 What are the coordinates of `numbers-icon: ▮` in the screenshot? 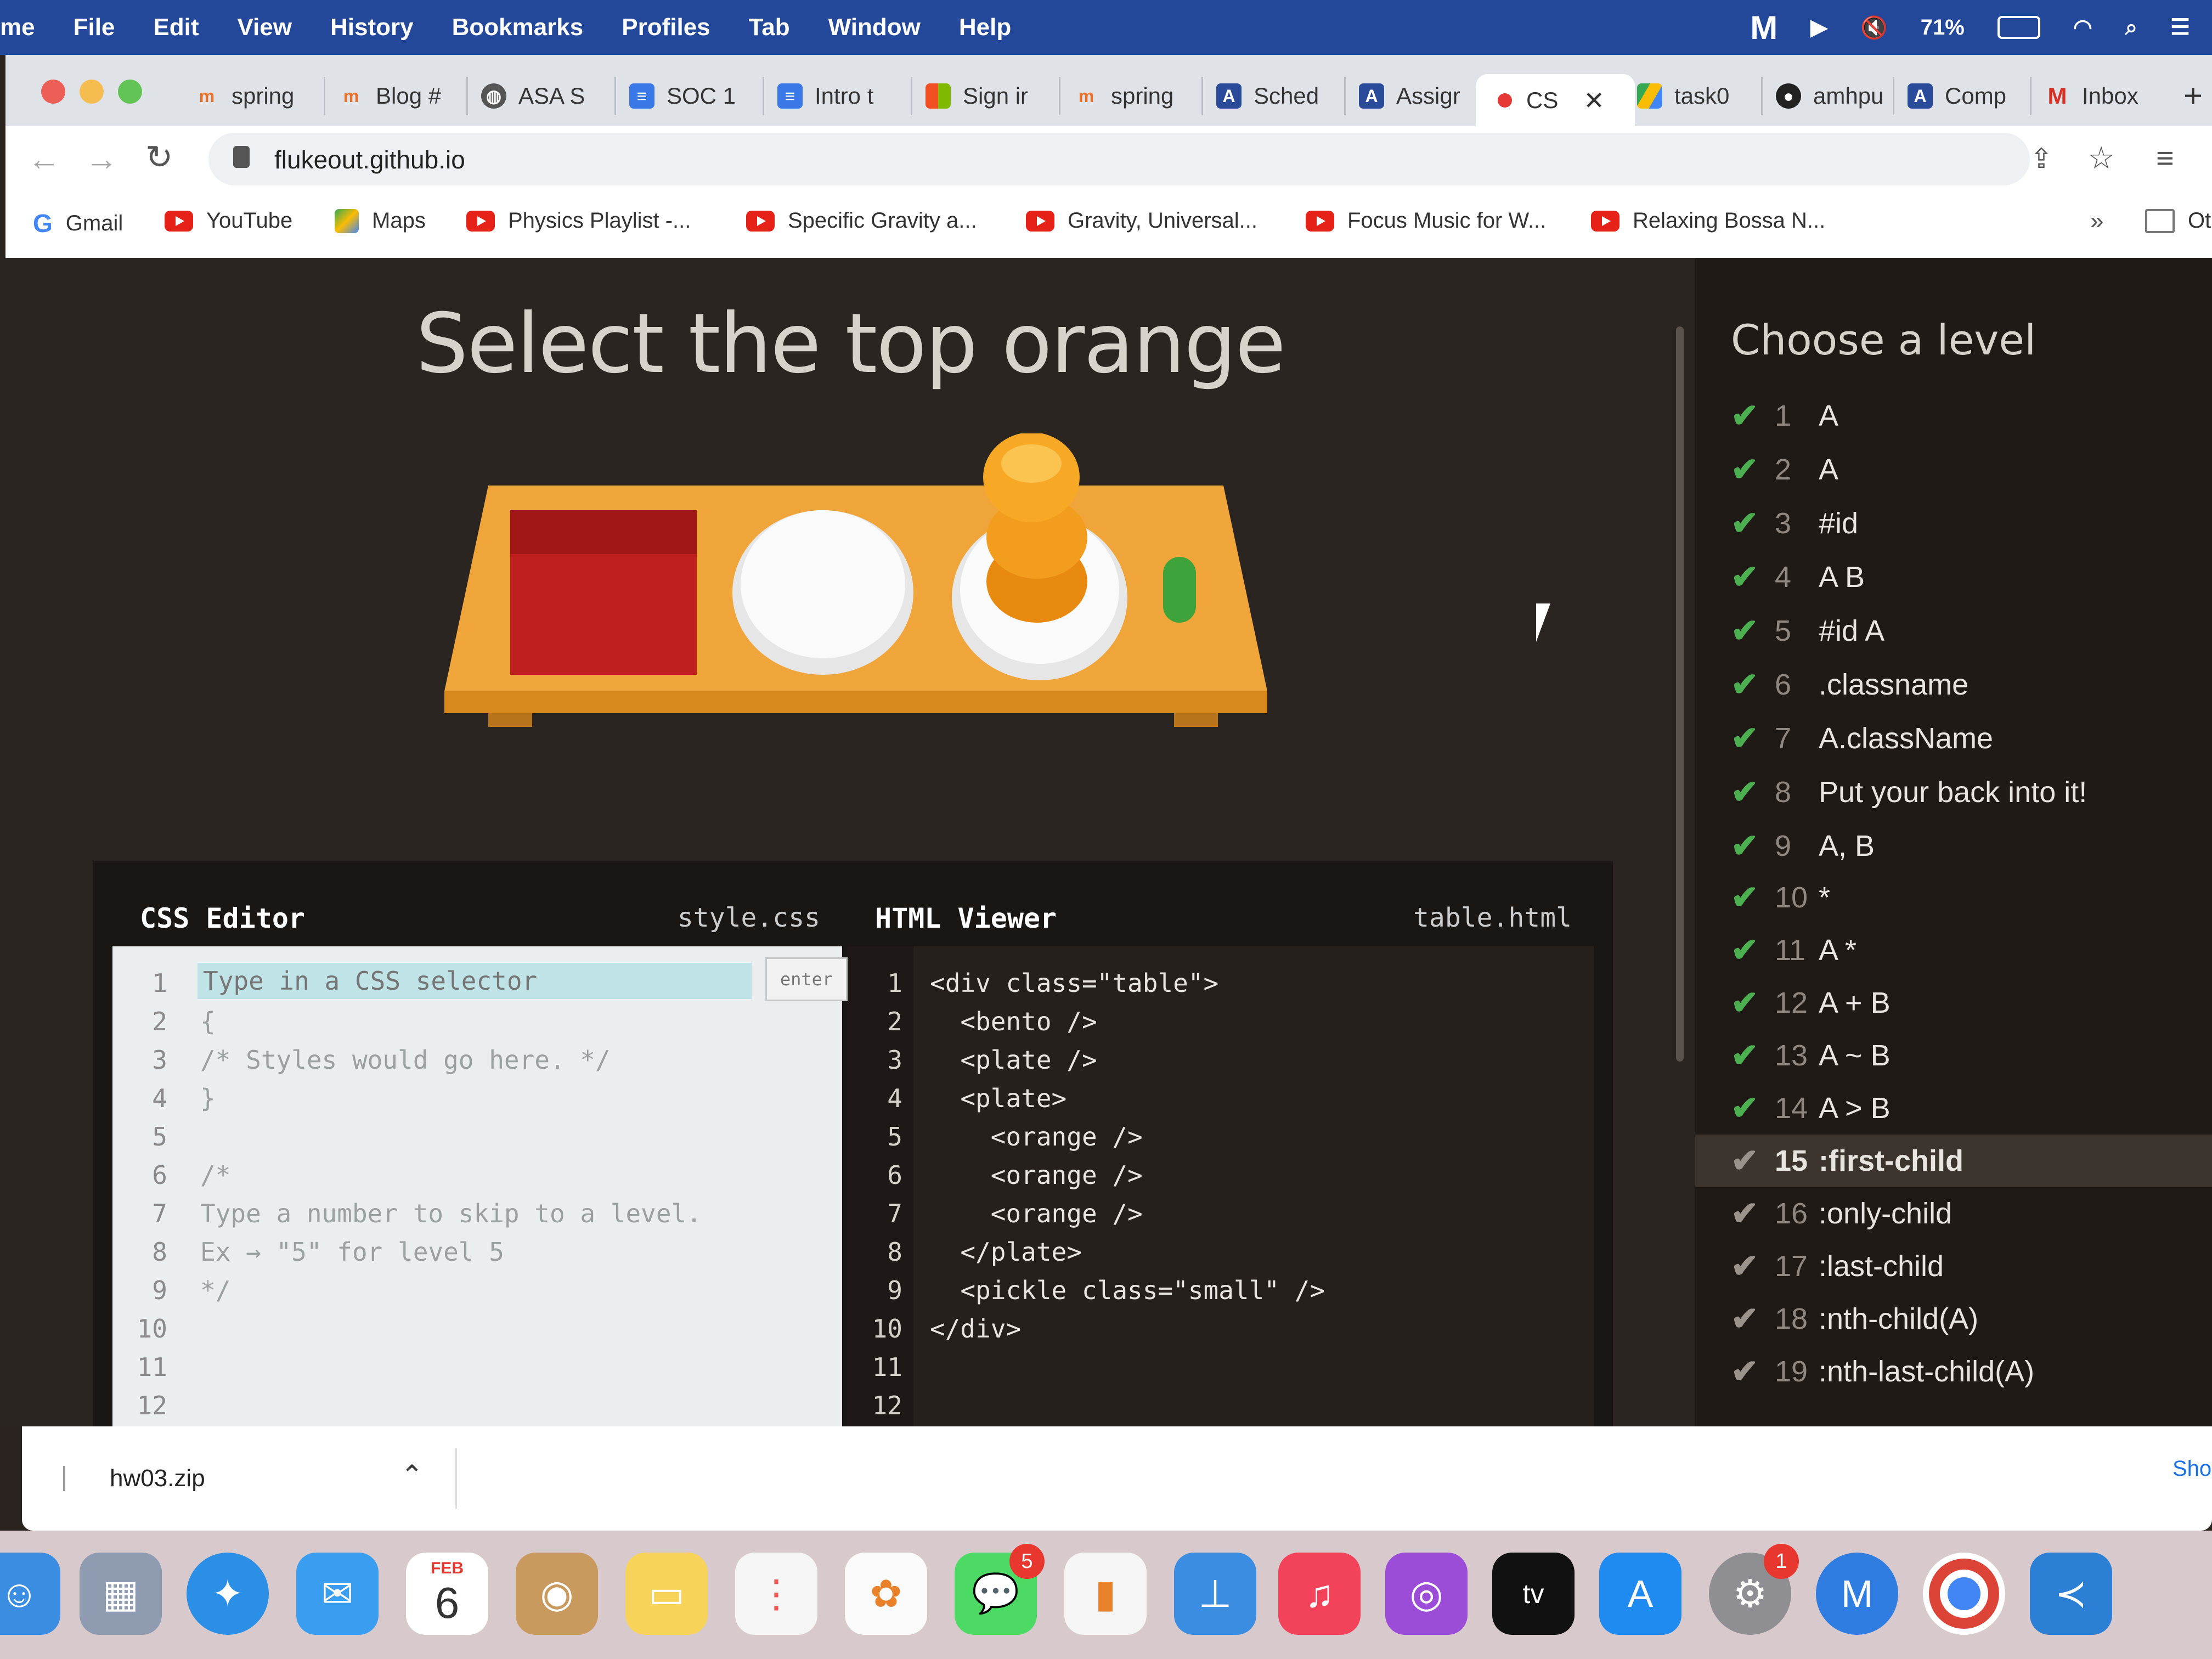 It's located at (1105, 1594).